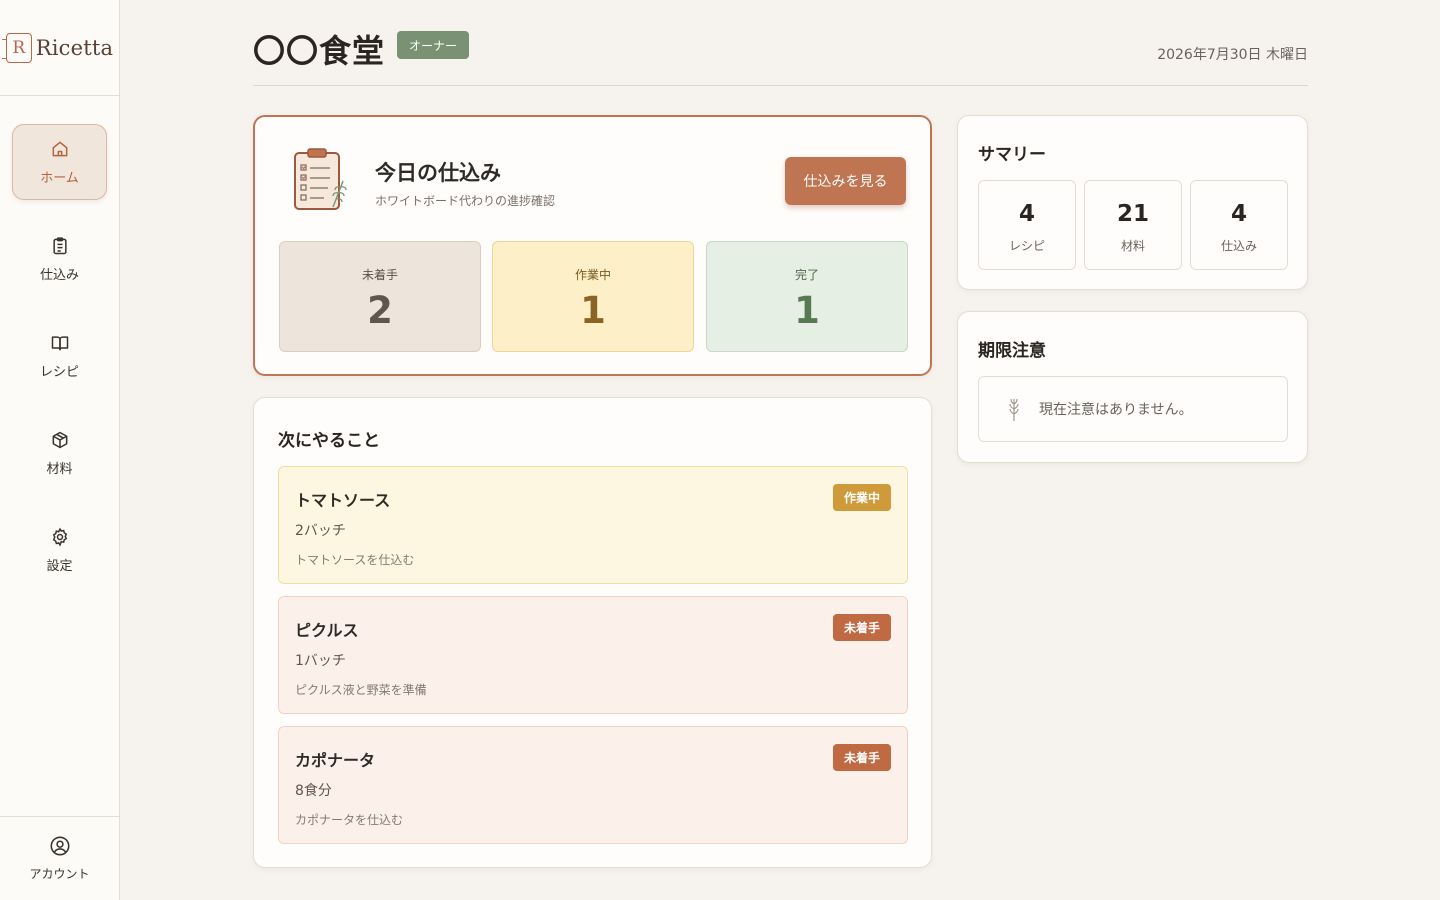 The height and width of the screenshot is (900, 1440). What do you see at coordinates (59, 356) in the screenshot?
I see `sidebar-item-recipes: レシピ` at bounding box center [59, 356].